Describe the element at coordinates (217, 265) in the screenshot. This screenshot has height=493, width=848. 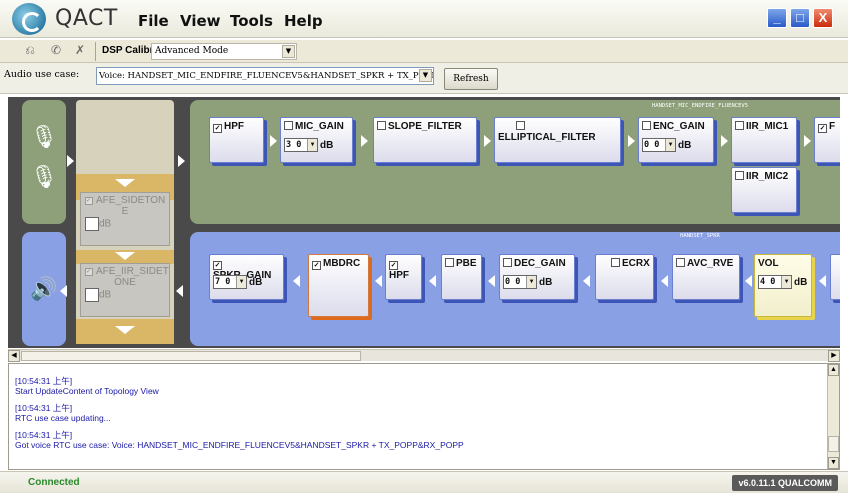
I see `spkr-gain-checkbox: ✓` at that location.